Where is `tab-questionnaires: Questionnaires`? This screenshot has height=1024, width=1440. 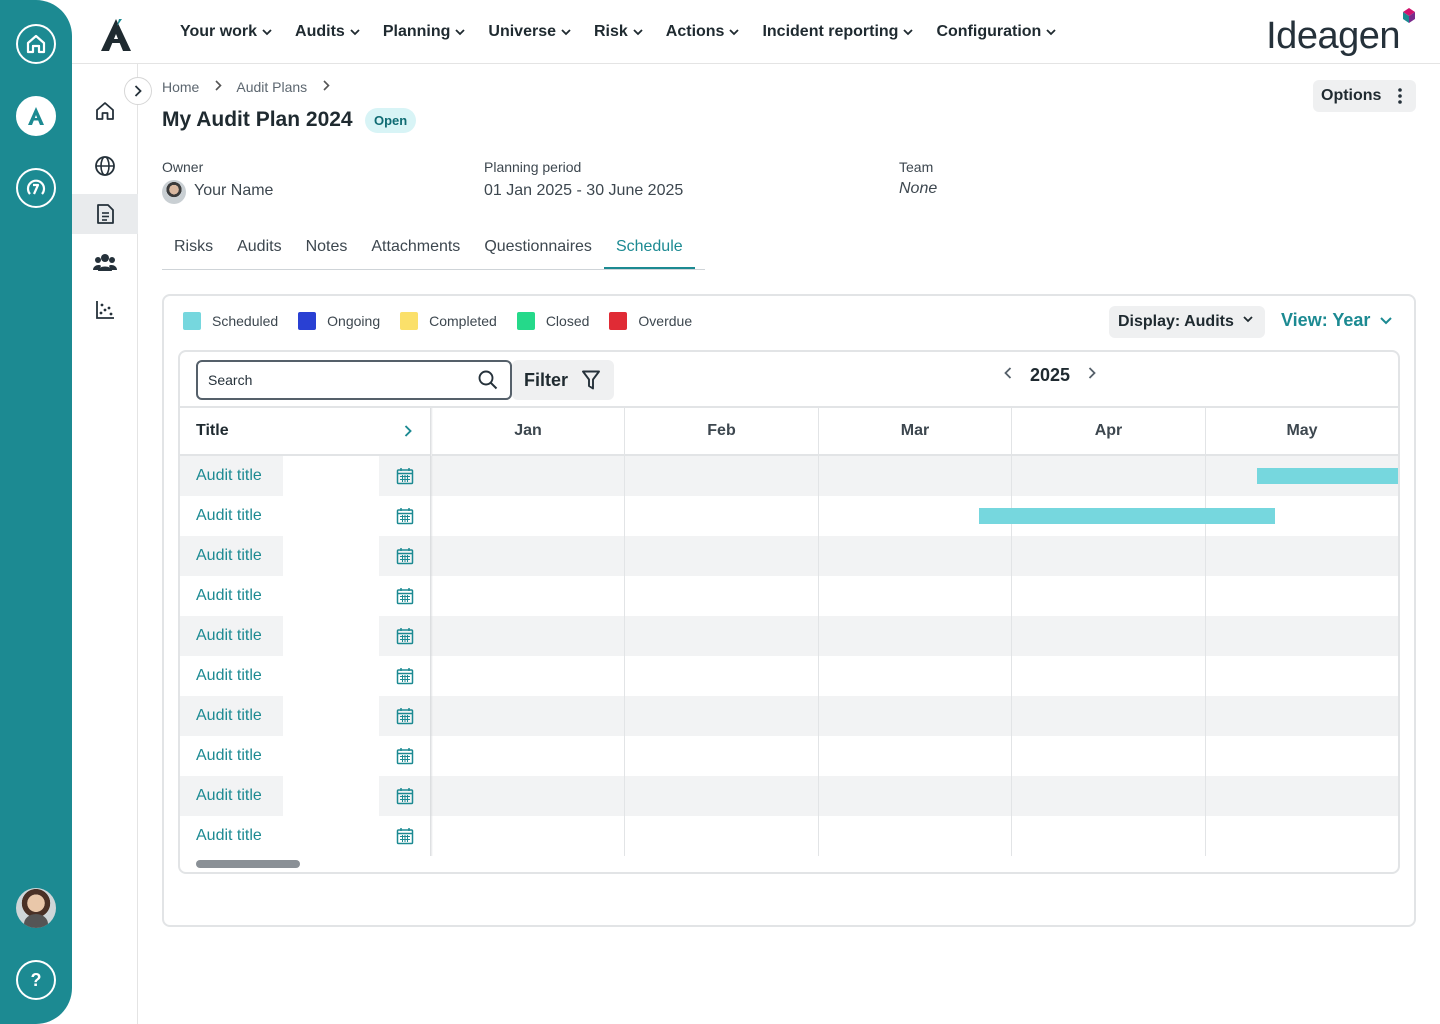
tab-questionnaires: Questionnaires is located at coordinates (538, 248).